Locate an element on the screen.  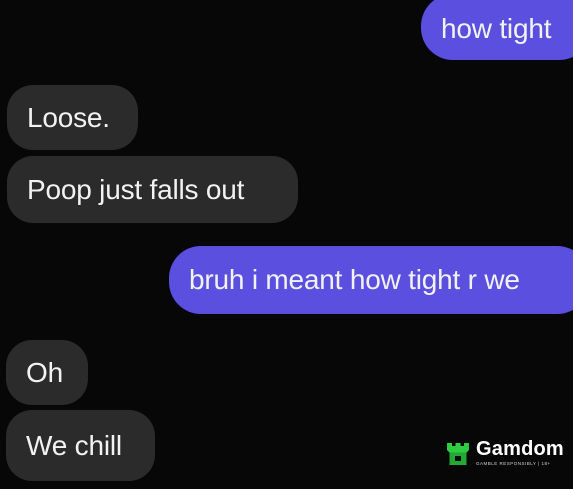
incoming-message-bubble: We chill is located at coordinates (80, 445).